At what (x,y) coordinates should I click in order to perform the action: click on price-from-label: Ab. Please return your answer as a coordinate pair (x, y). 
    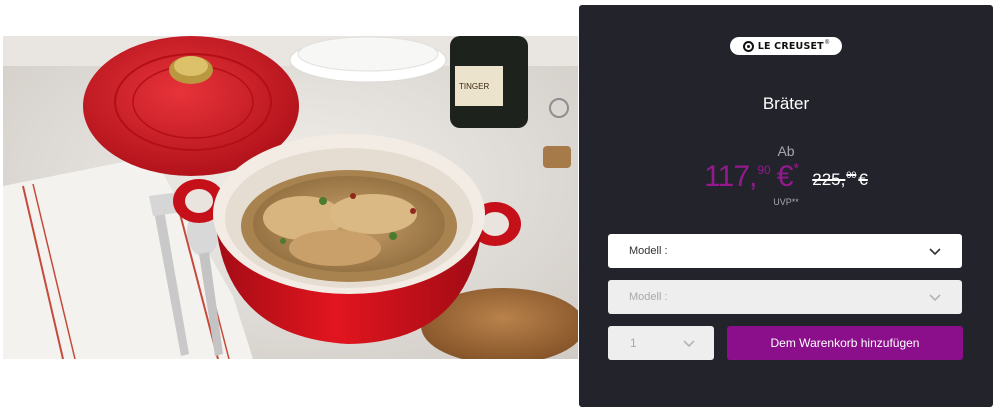
    Looking at the image, I should click on (786, 151).